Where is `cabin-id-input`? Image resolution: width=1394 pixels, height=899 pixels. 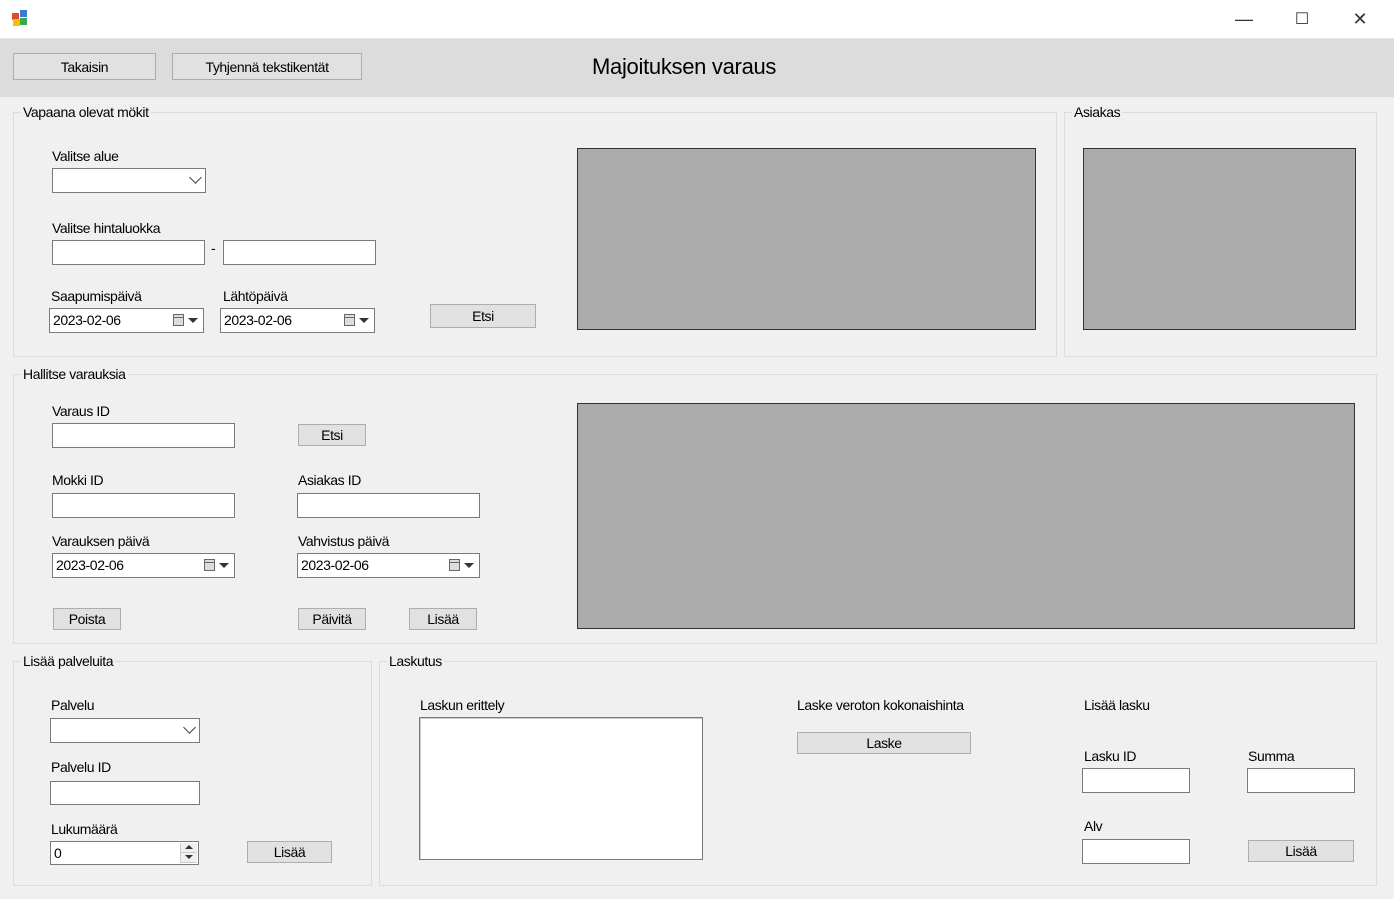
cabin-id-input is located at coordinates (143, 505).